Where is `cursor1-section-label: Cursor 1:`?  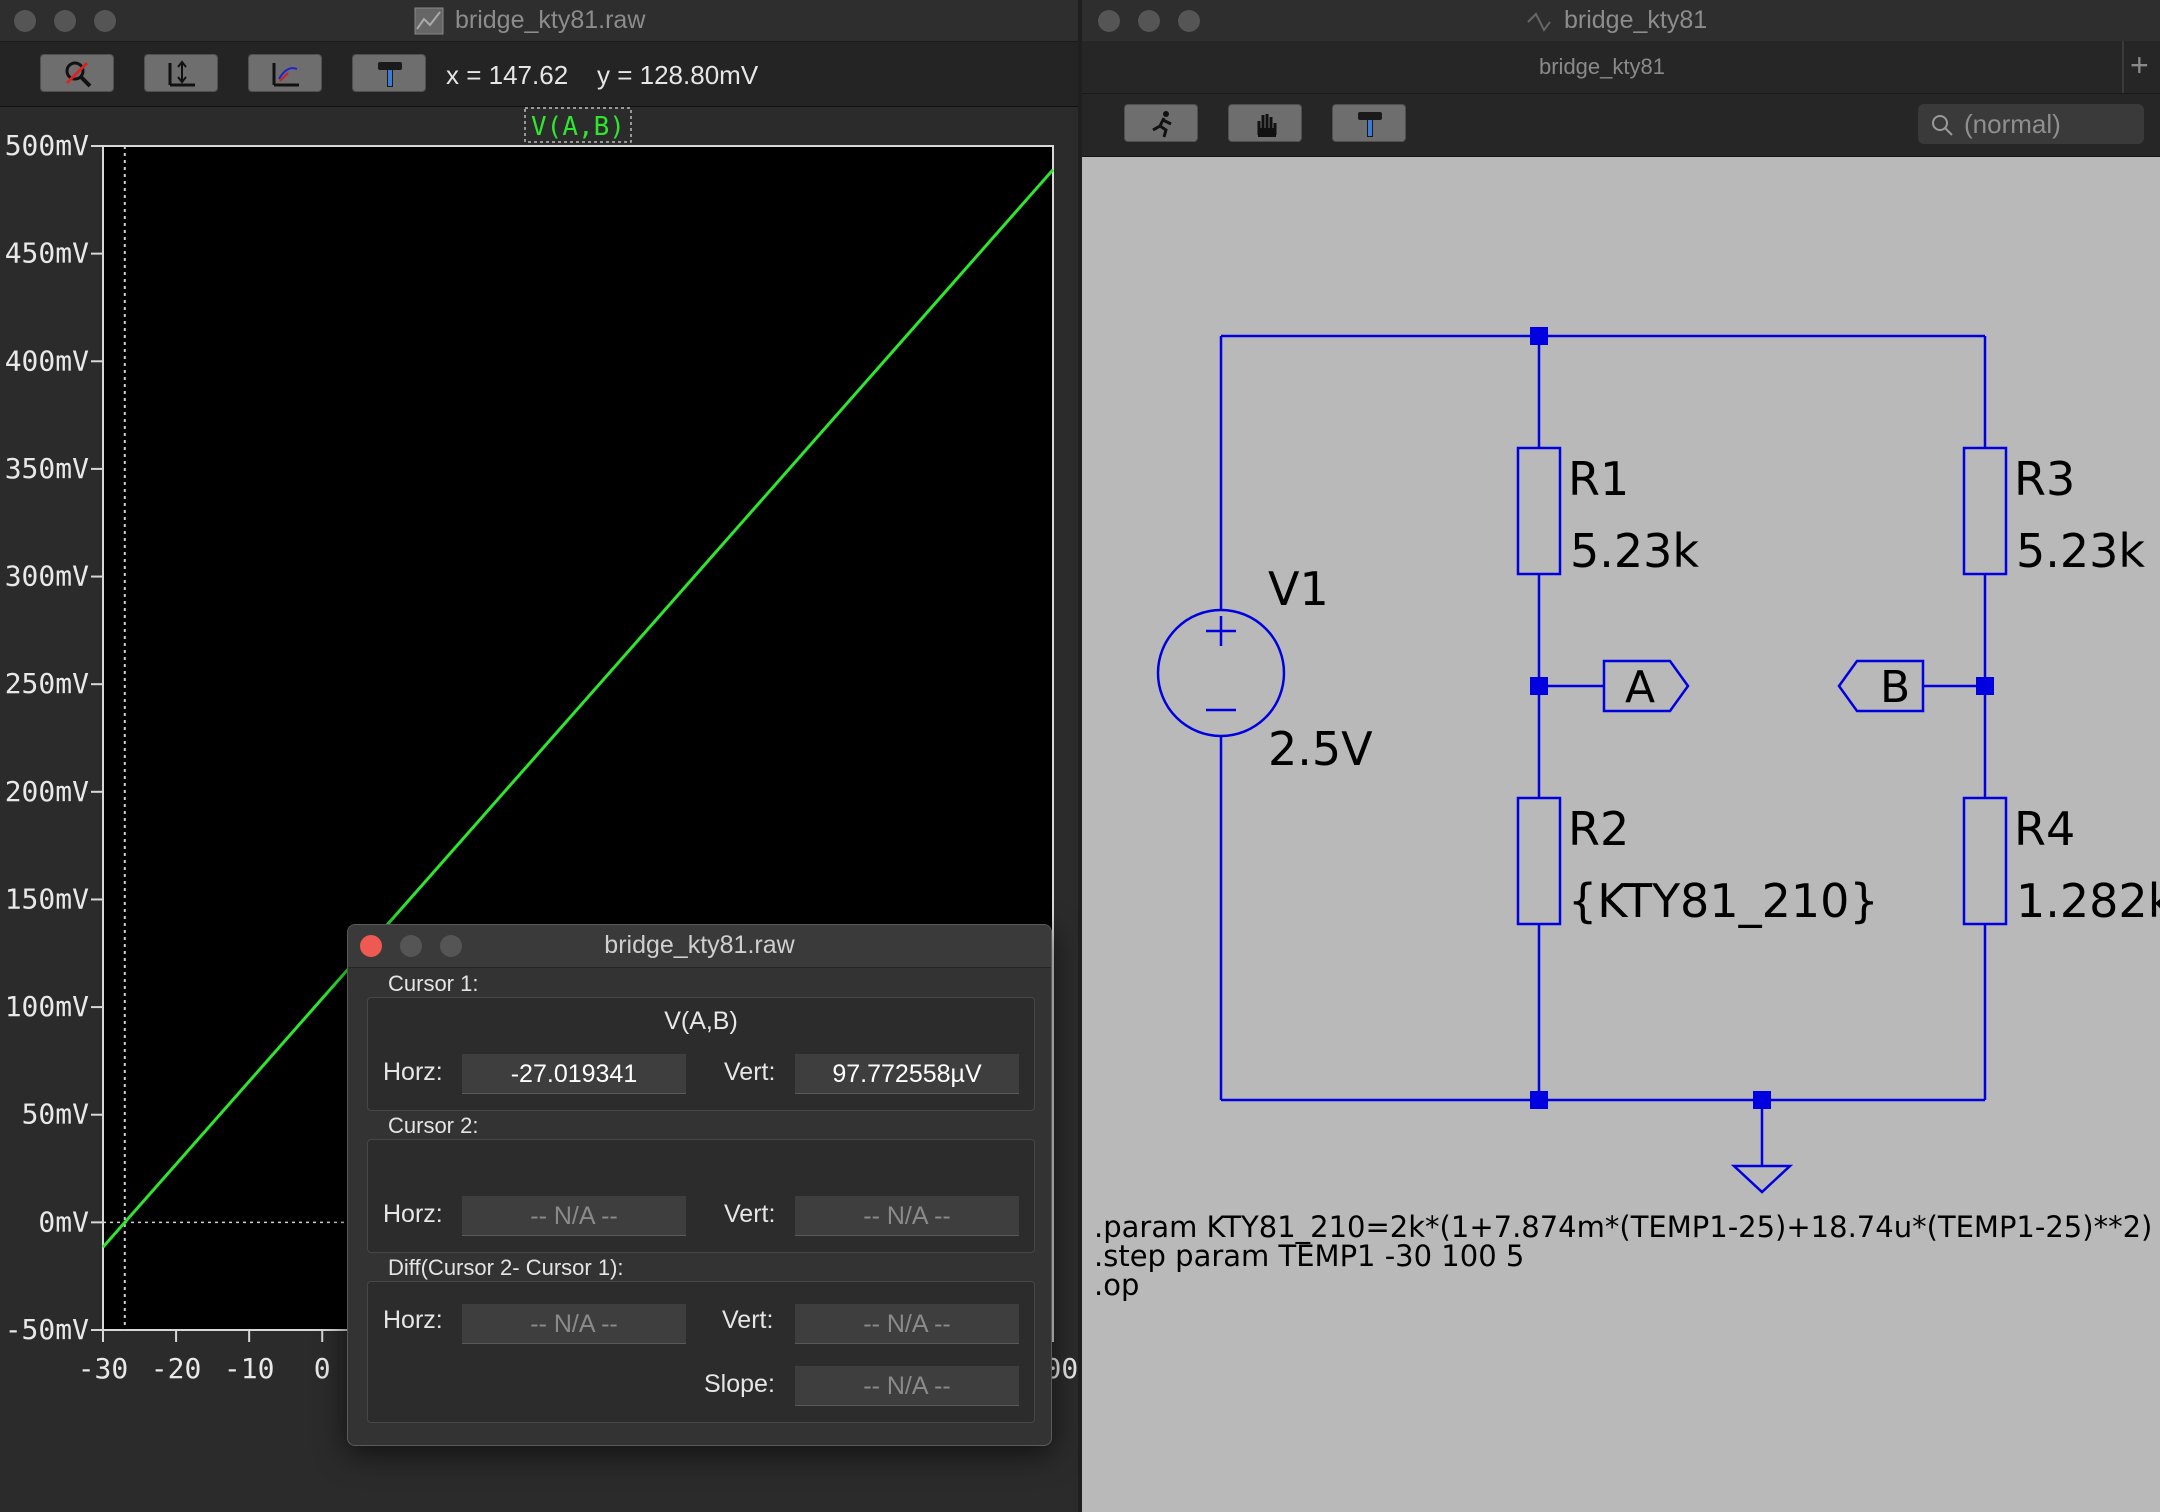
cursor1-section-label: Cursor 1: is located at coordinates (433, 983).